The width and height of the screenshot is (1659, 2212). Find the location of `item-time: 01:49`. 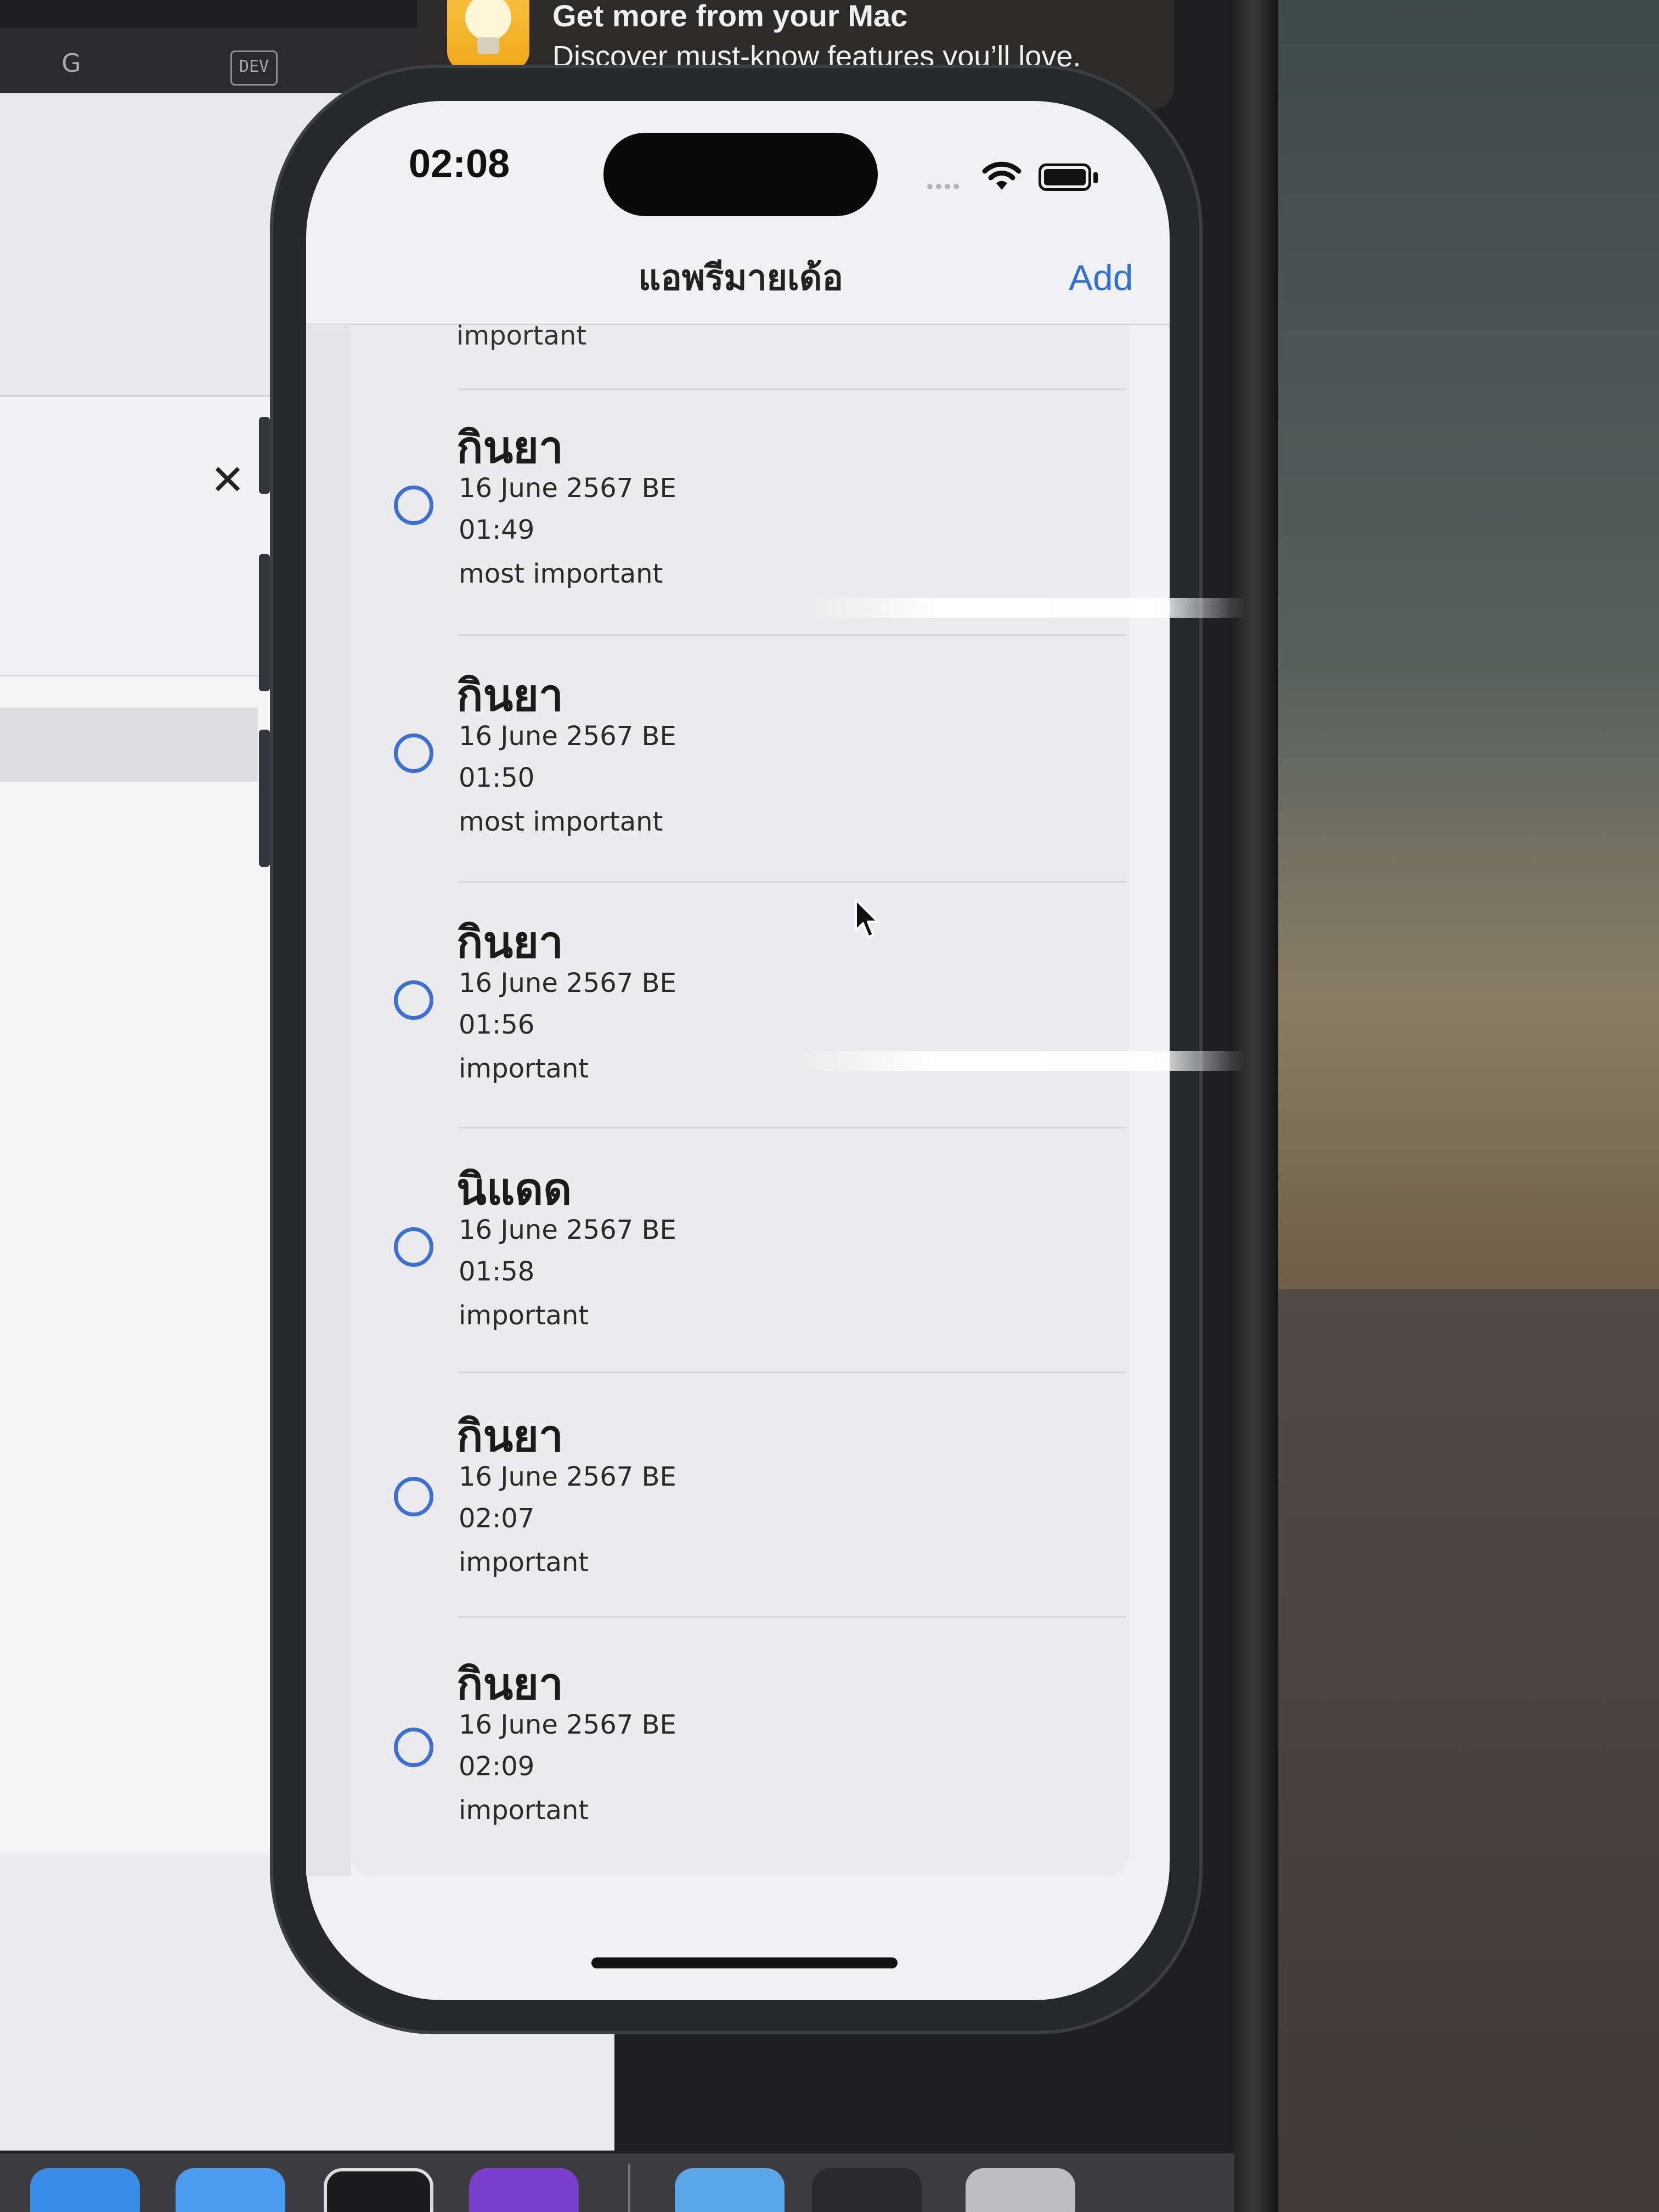

item-time: 01:49 is located at coordinates (497, 530).